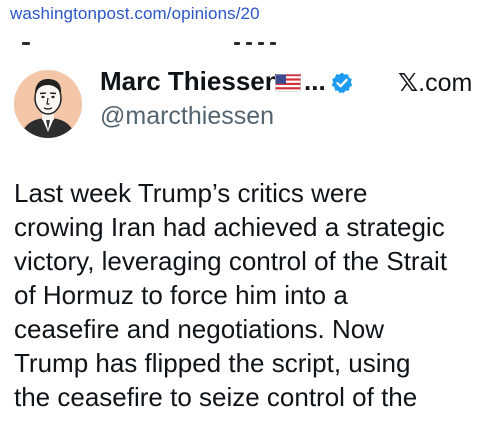  Describe the element at coordinates (408, 82) in the screenshot. I see `x-logo-icon: 𝕏` at that location.